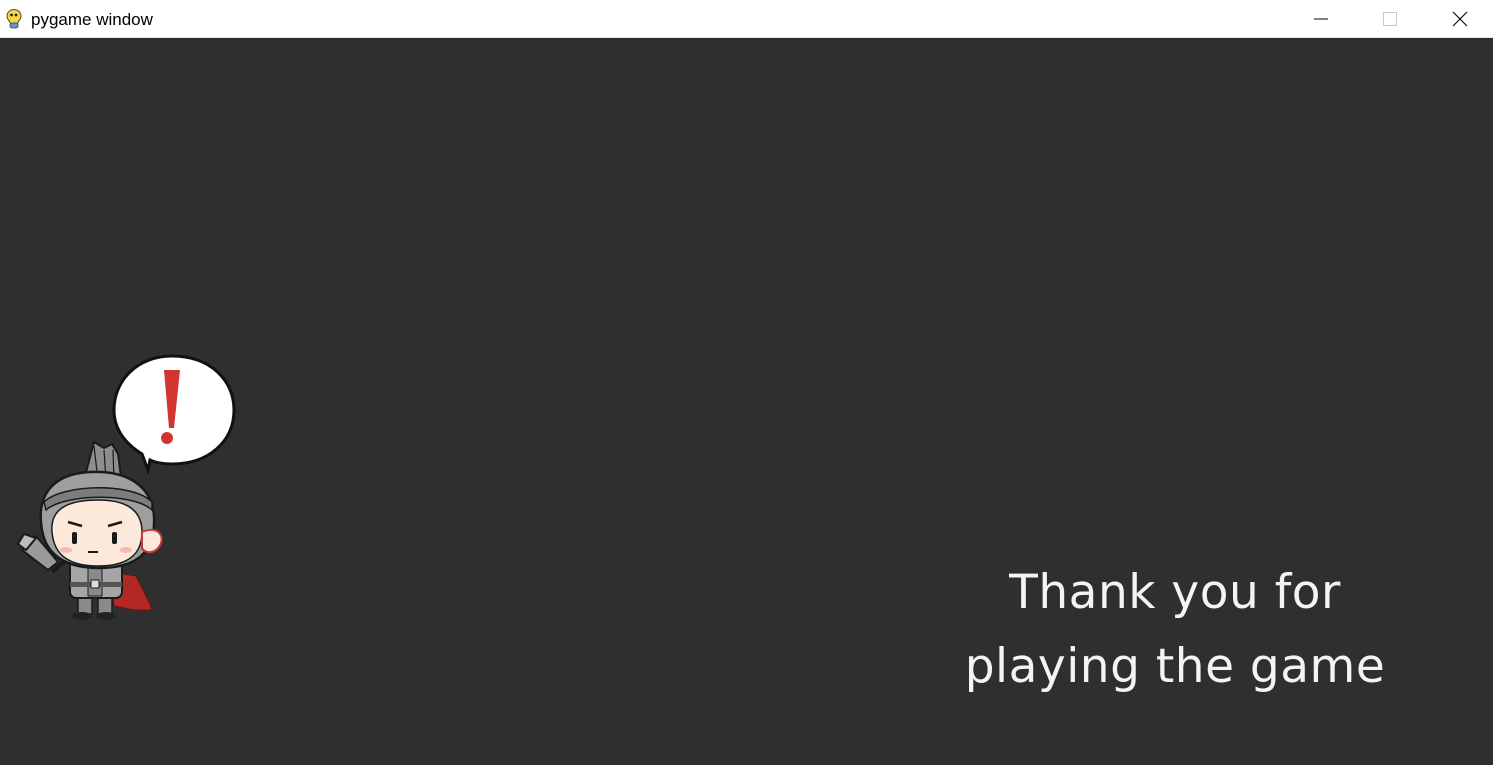 The image size is (1493, 765). I want to click on window-title: pygame window, so click(92, 19).